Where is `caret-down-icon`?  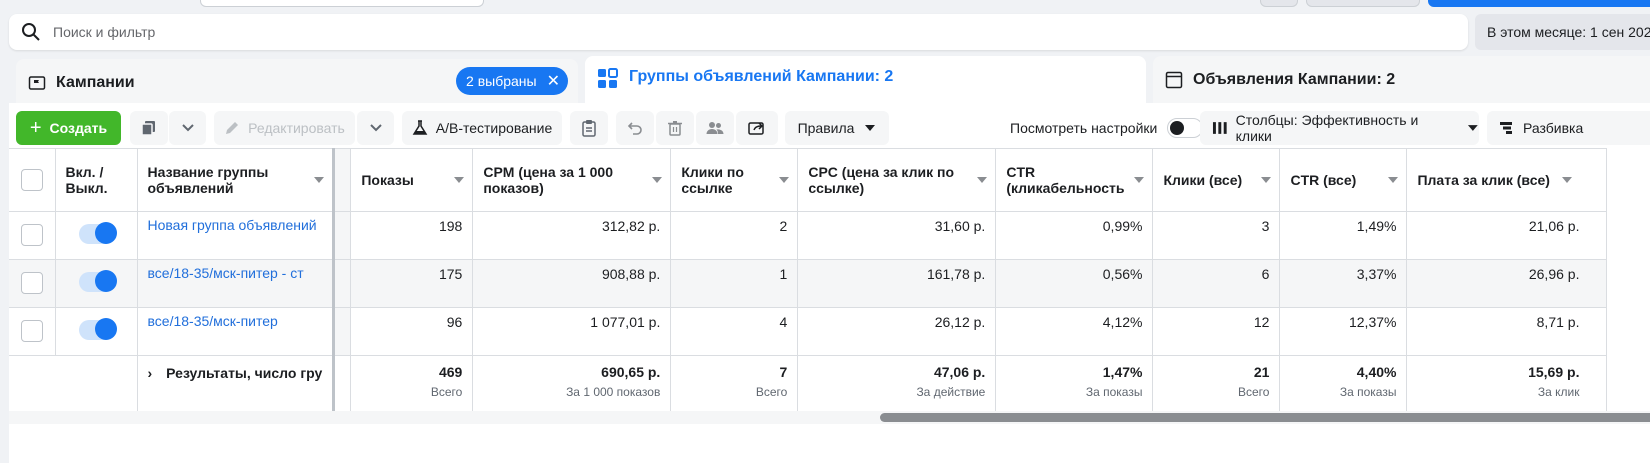
caret-down-icon is located at coordinates (1473, 128).